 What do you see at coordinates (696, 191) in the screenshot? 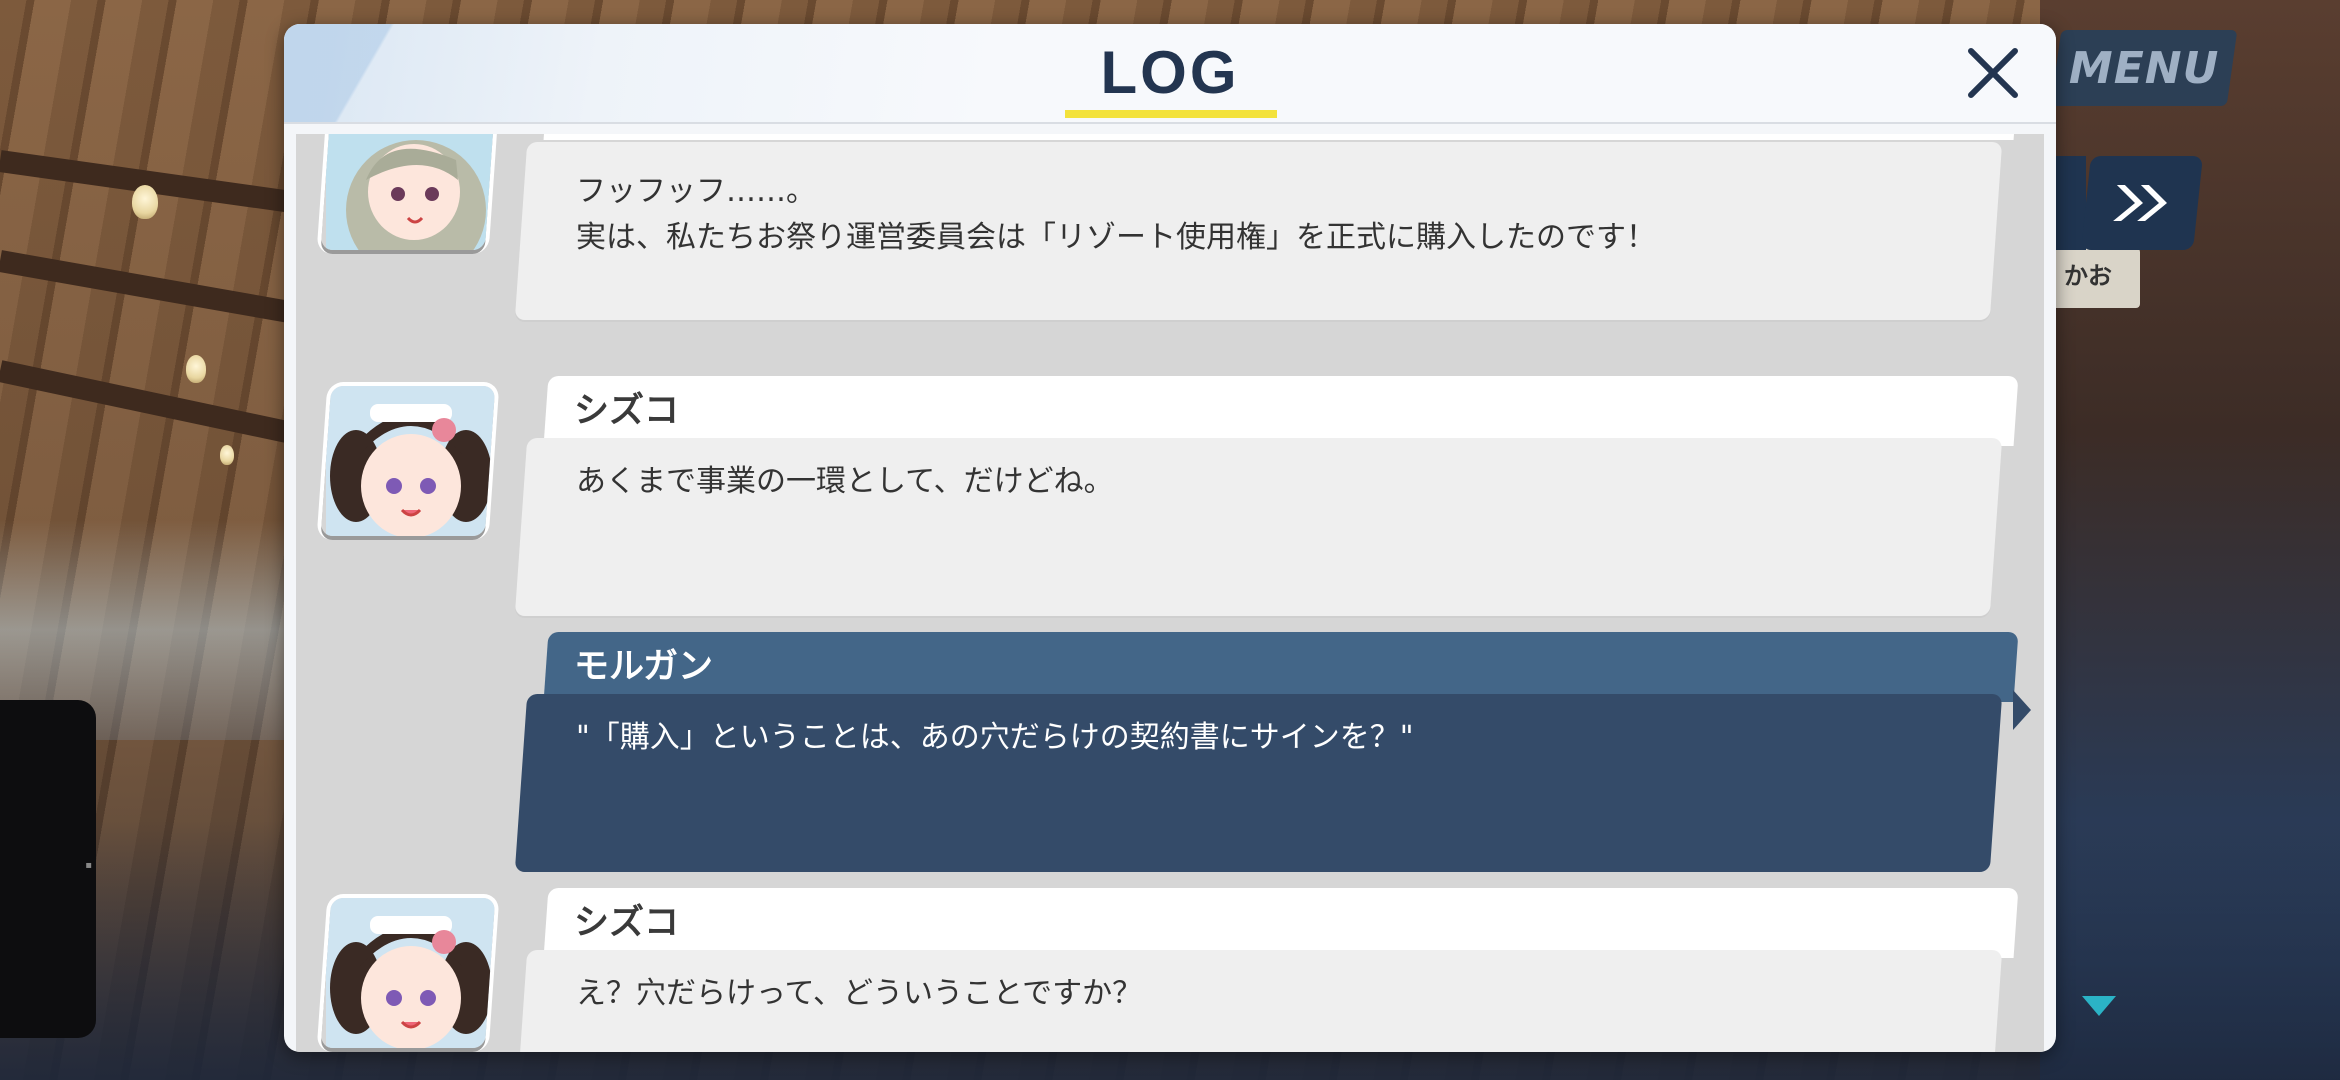
I see `message-line: フッフッフ……。` at bounding box center [696, 191].